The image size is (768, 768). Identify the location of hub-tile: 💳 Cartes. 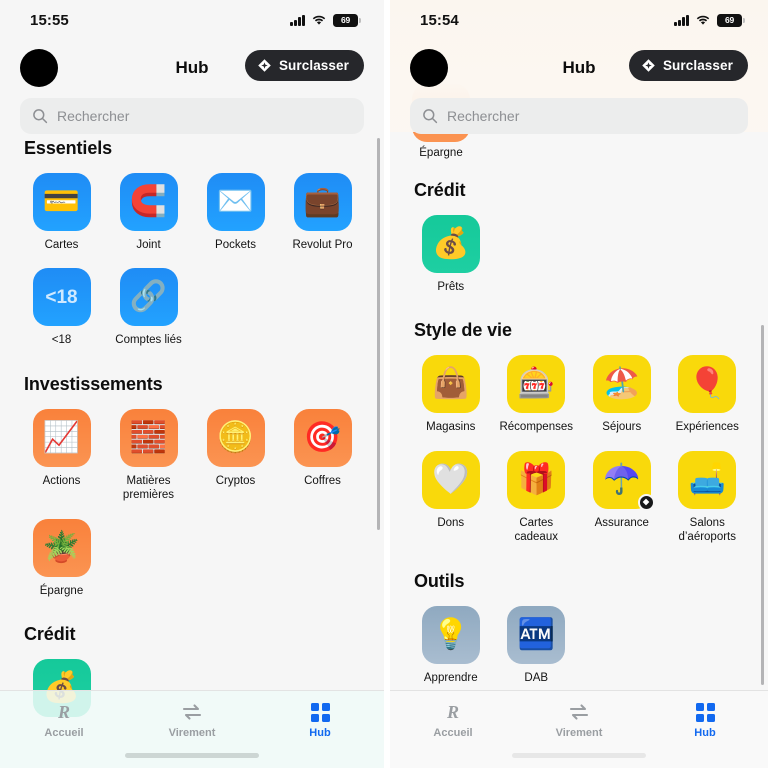
(61, 212).